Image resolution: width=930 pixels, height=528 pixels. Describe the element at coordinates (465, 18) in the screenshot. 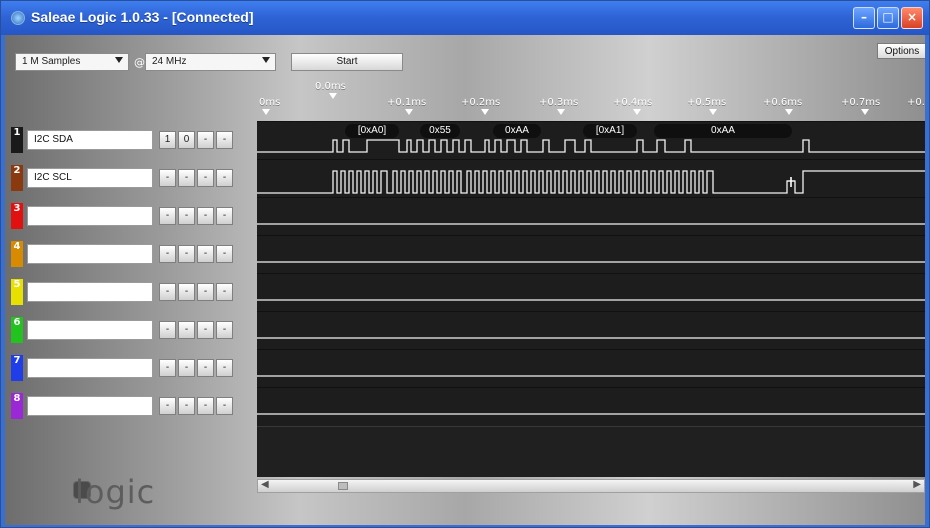

I see `title-bar: Saleae Logic 1.0.33 - [Connected] – □ ×` at that location.